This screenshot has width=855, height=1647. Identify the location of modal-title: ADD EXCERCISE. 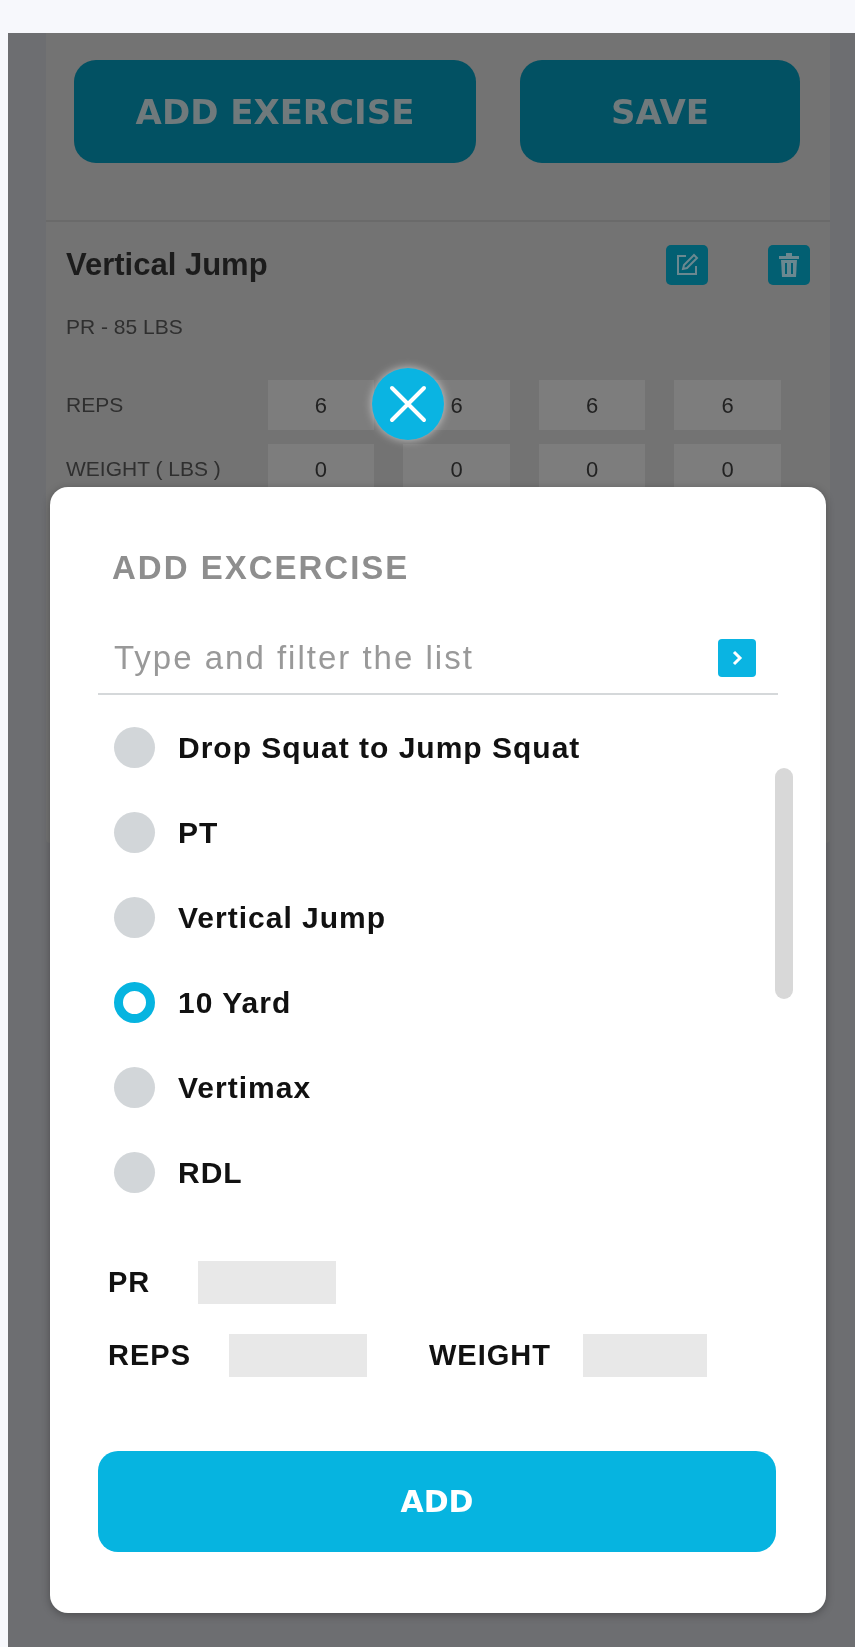
(261, 568).